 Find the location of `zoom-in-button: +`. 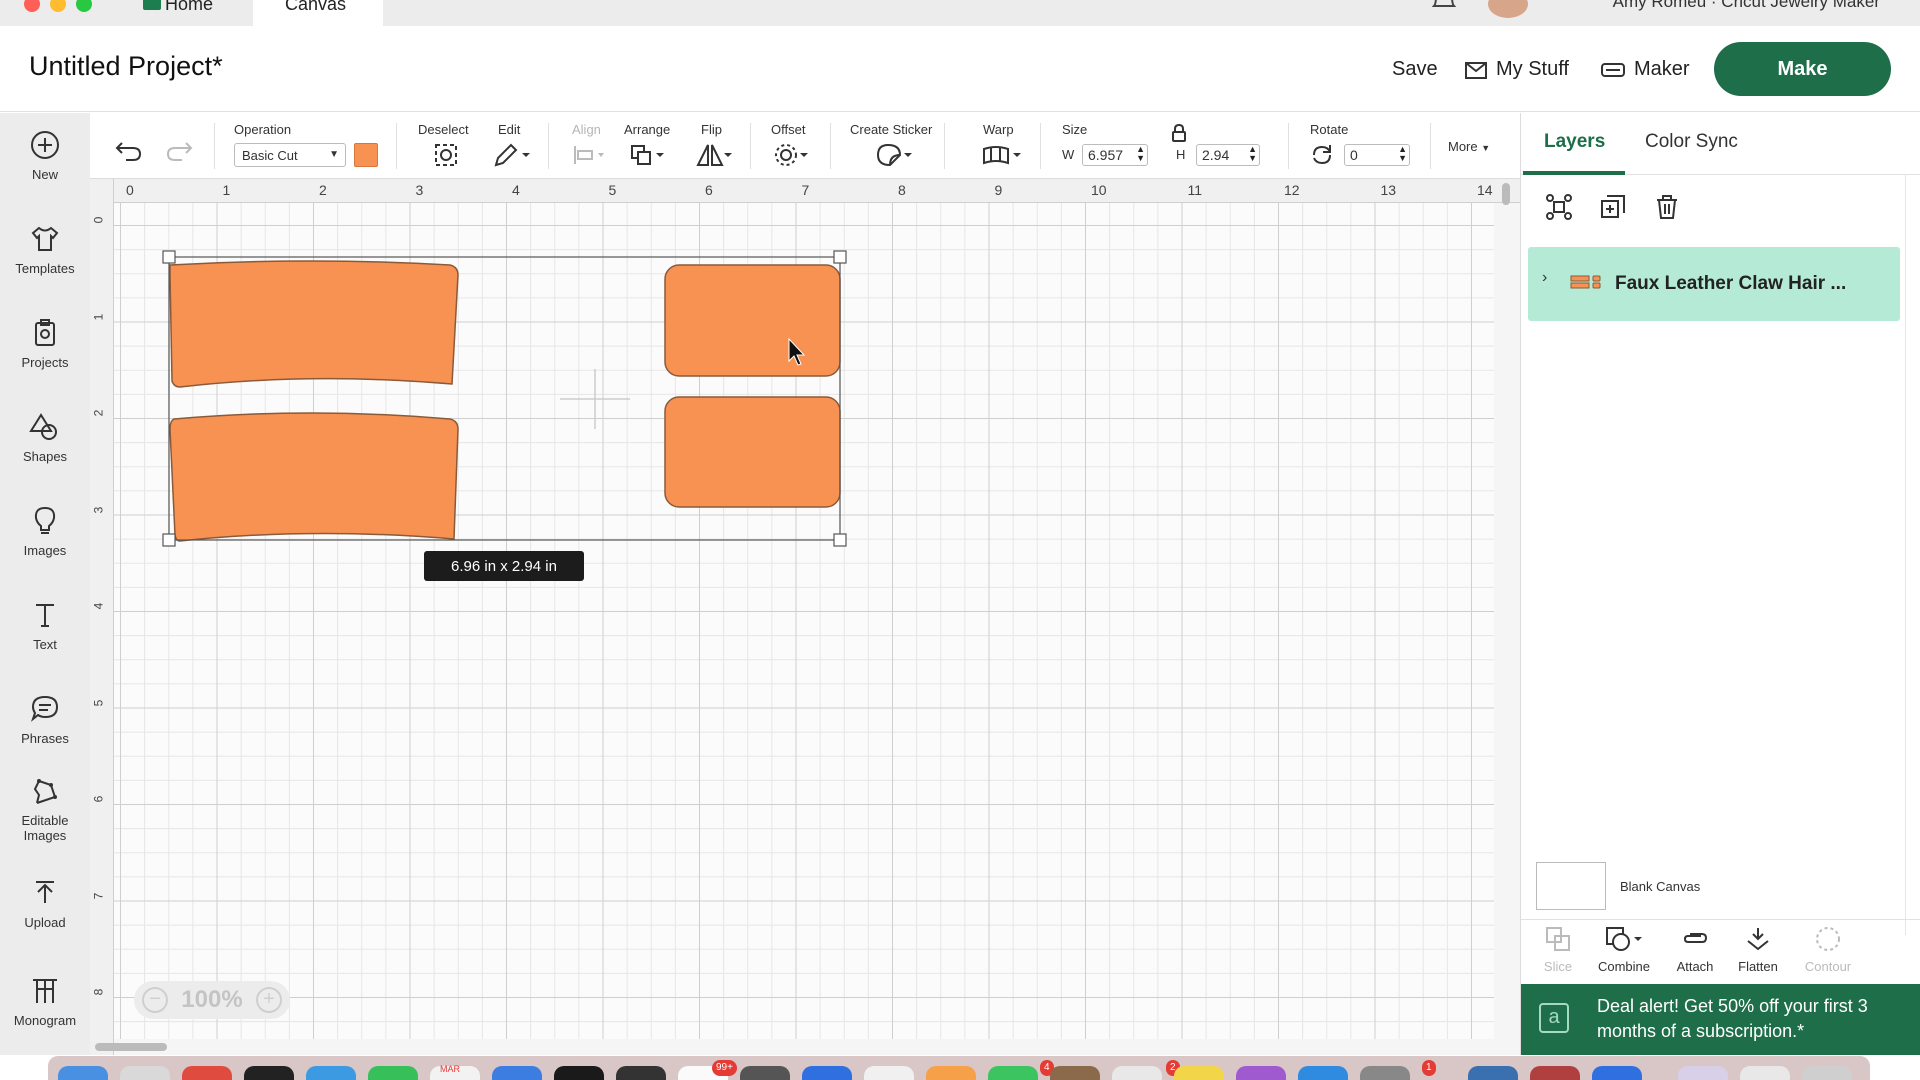

zoom-in-button: + is located at coordinates (268, 1000).